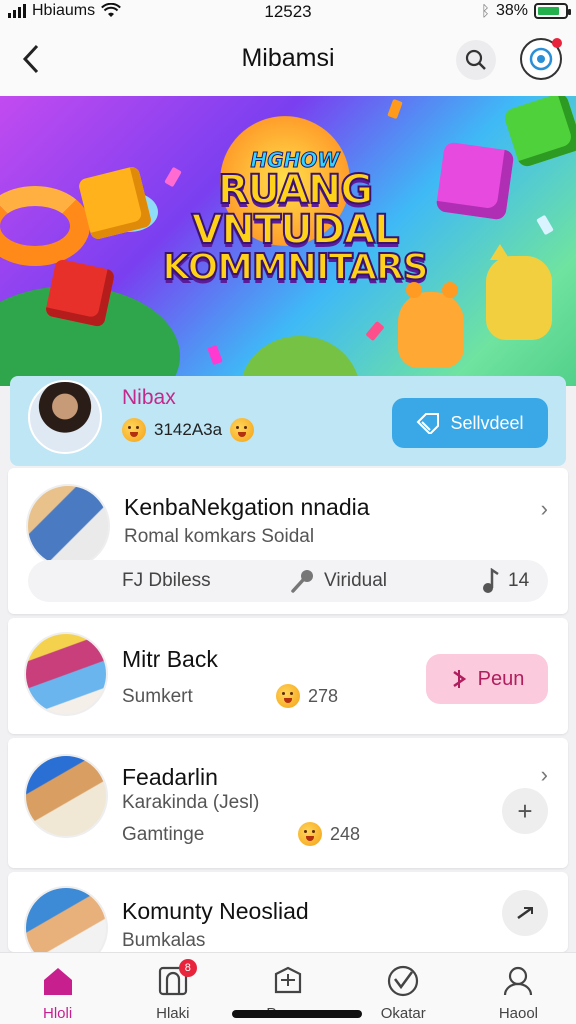 The image size is (576, 1024). Describe the element at coordinates (356, 580) in the screenshot. I see `stat-voice-label: Viridual` at that location.